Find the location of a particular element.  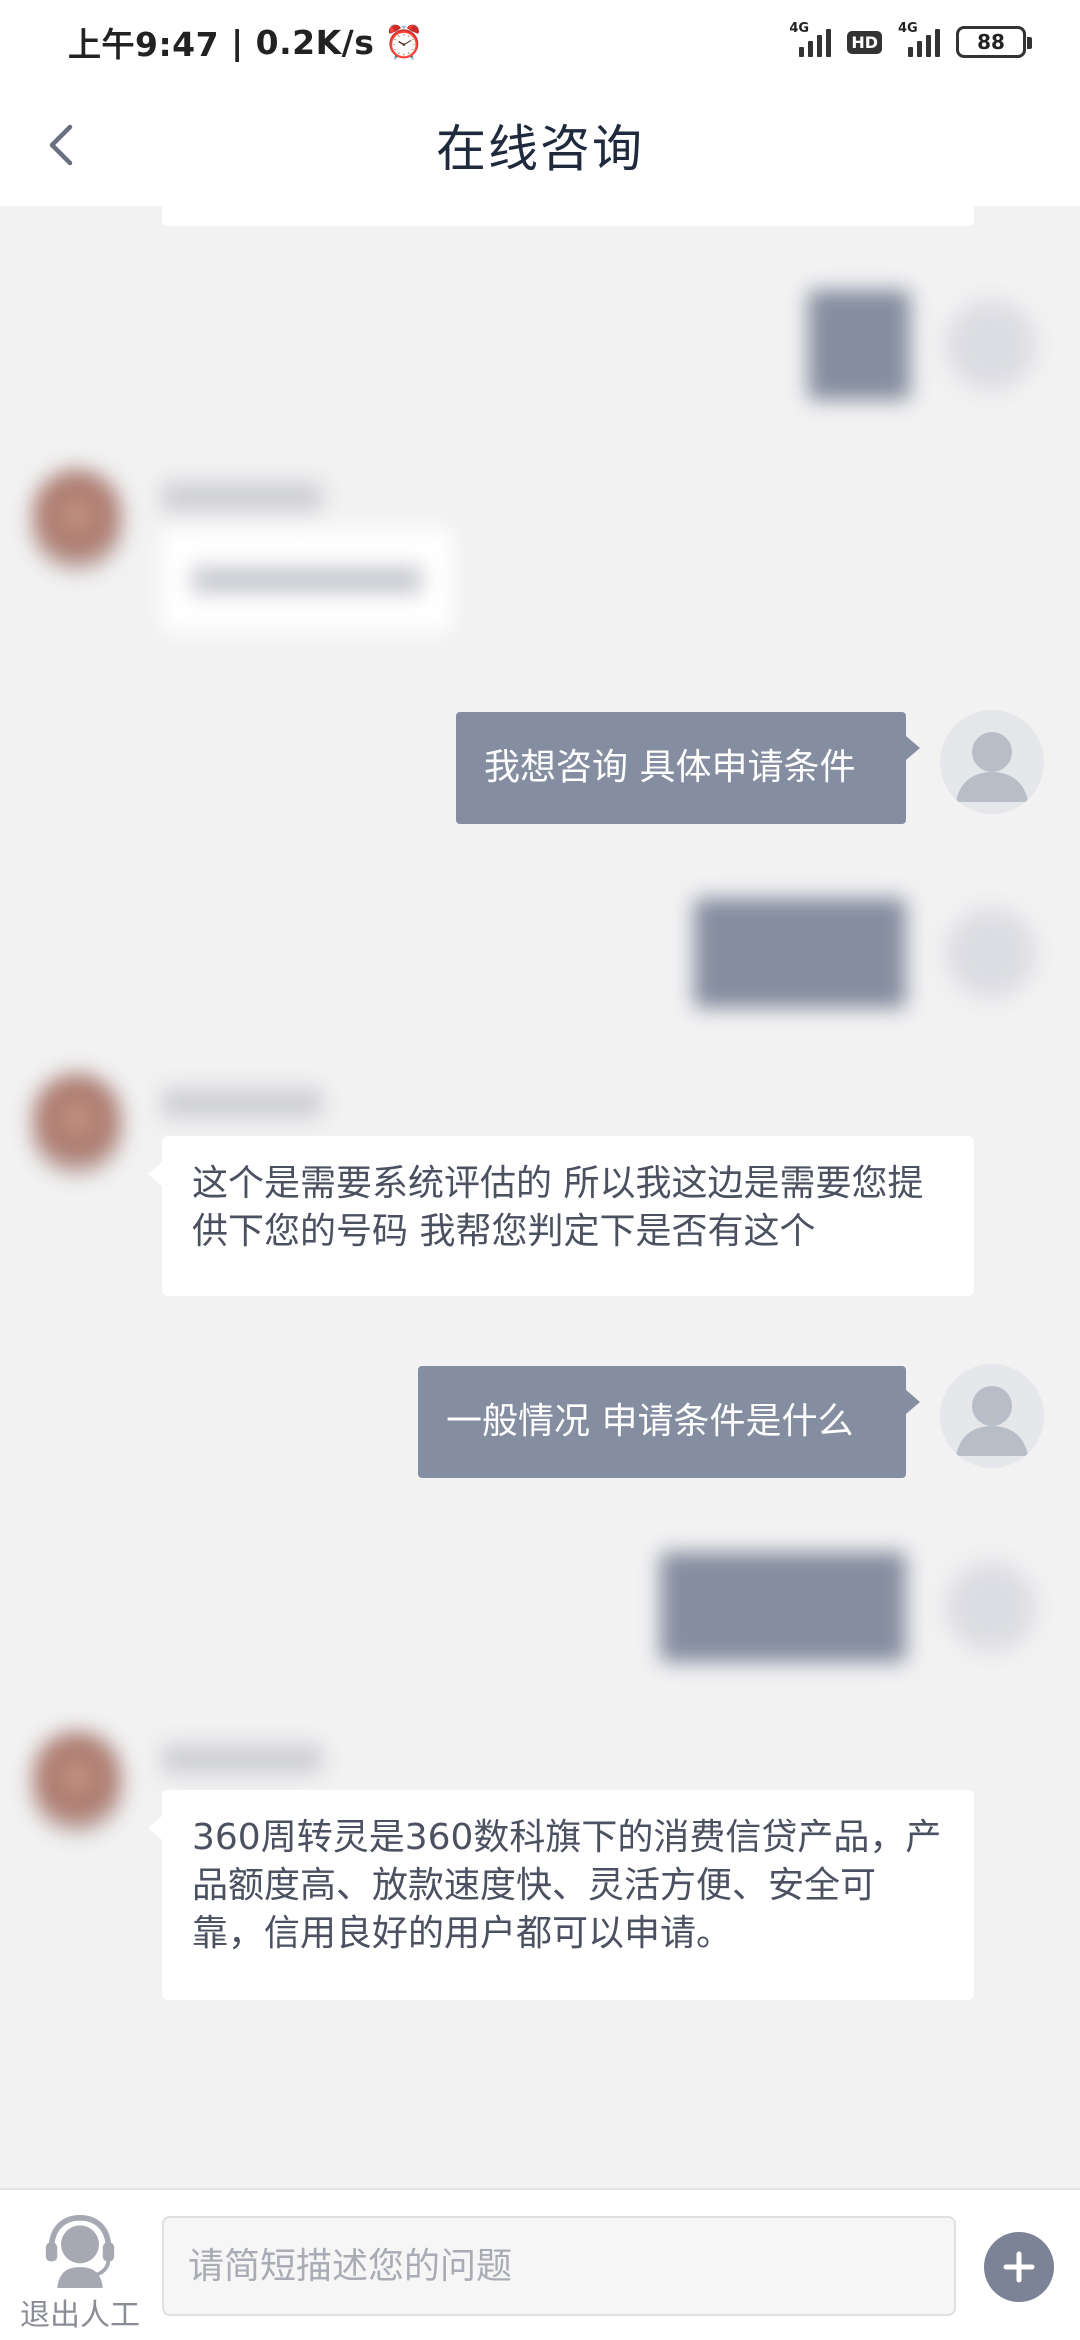

status-bar: 上午9:47 | 0.2K/s ⏰ 4G HD 4G 88 is located at coordinates (540, 42).